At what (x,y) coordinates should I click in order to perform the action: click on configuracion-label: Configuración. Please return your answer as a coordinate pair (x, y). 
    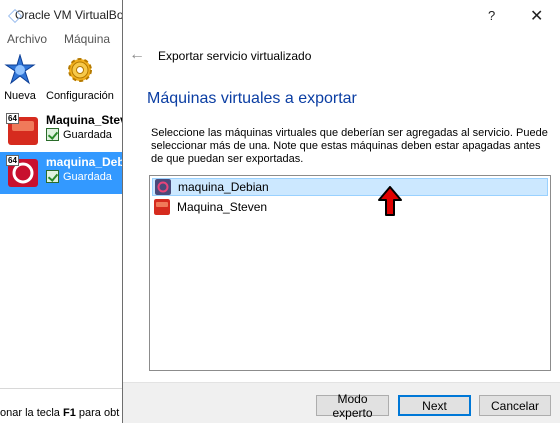
    Looking at the image, I should click on (80, 96).